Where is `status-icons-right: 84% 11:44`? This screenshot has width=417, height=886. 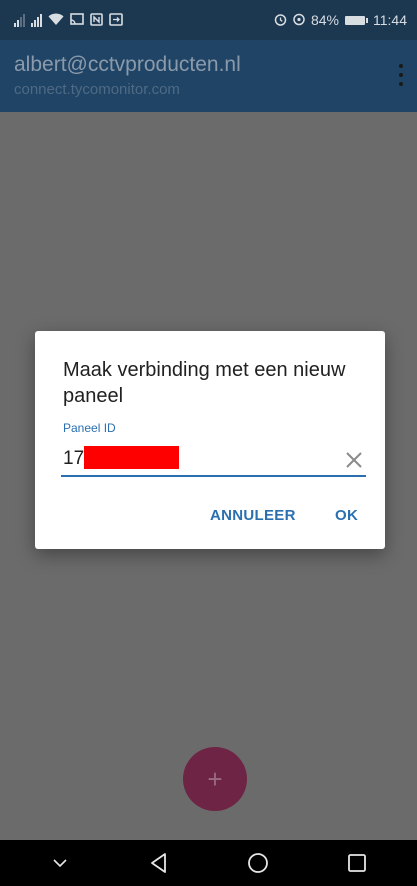
status-icons-right: 84% 11:44 is located at coordinates (340, 20).